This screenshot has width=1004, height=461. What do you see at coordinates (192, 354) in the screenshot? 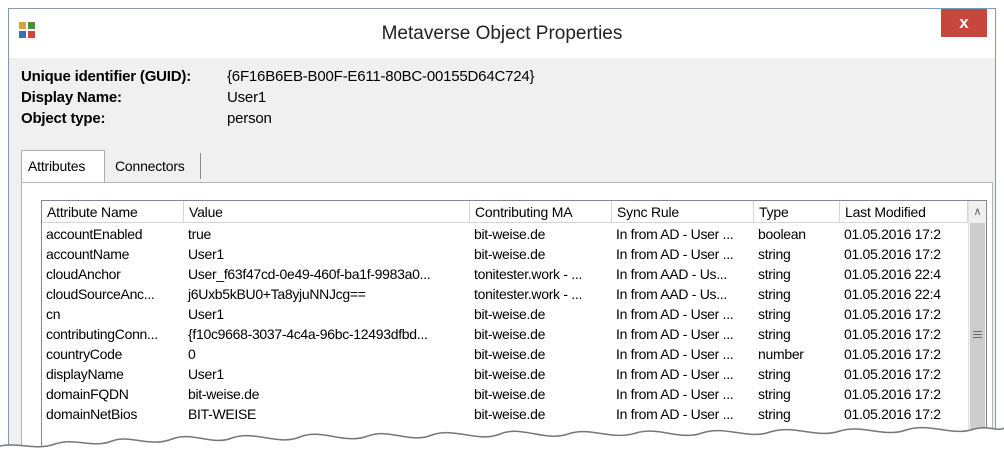
I see `cell-value: 0` at bounding box center [192, 354].